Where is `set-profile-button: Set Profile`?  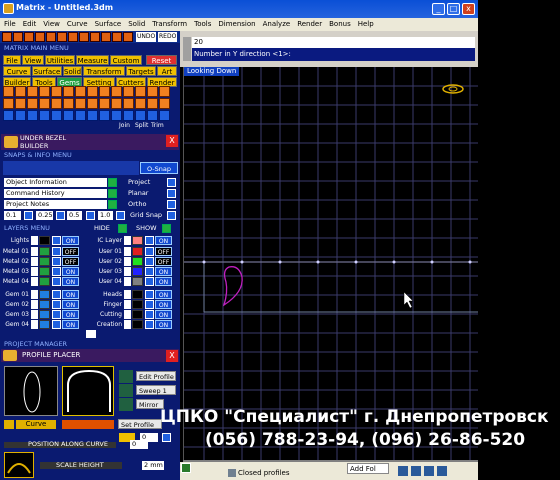
set-profile-button: Set Profile is located at coordinates (140, 424).